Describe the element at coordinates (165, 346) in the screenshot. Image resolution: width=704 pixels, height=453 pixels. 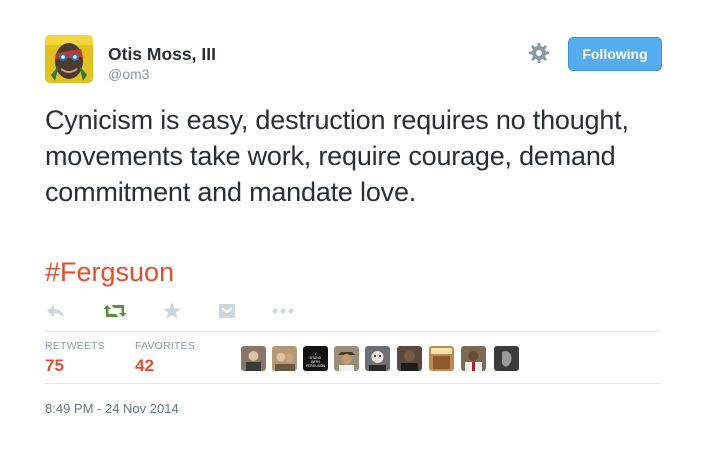
I see `favorites-label: FAVORITES` at that location.